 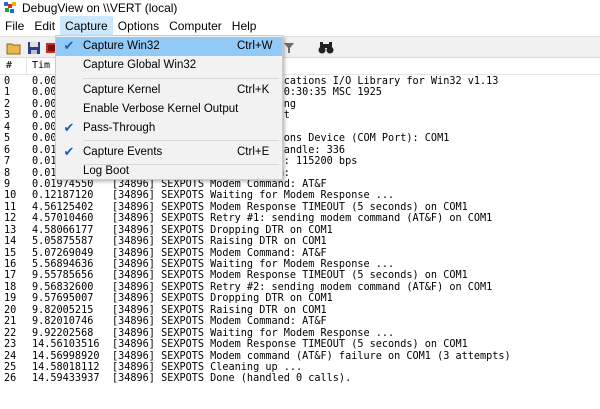 I want to click on menu-item-label: Enable Verbose Kernel Output, so click(x=161, y=109).